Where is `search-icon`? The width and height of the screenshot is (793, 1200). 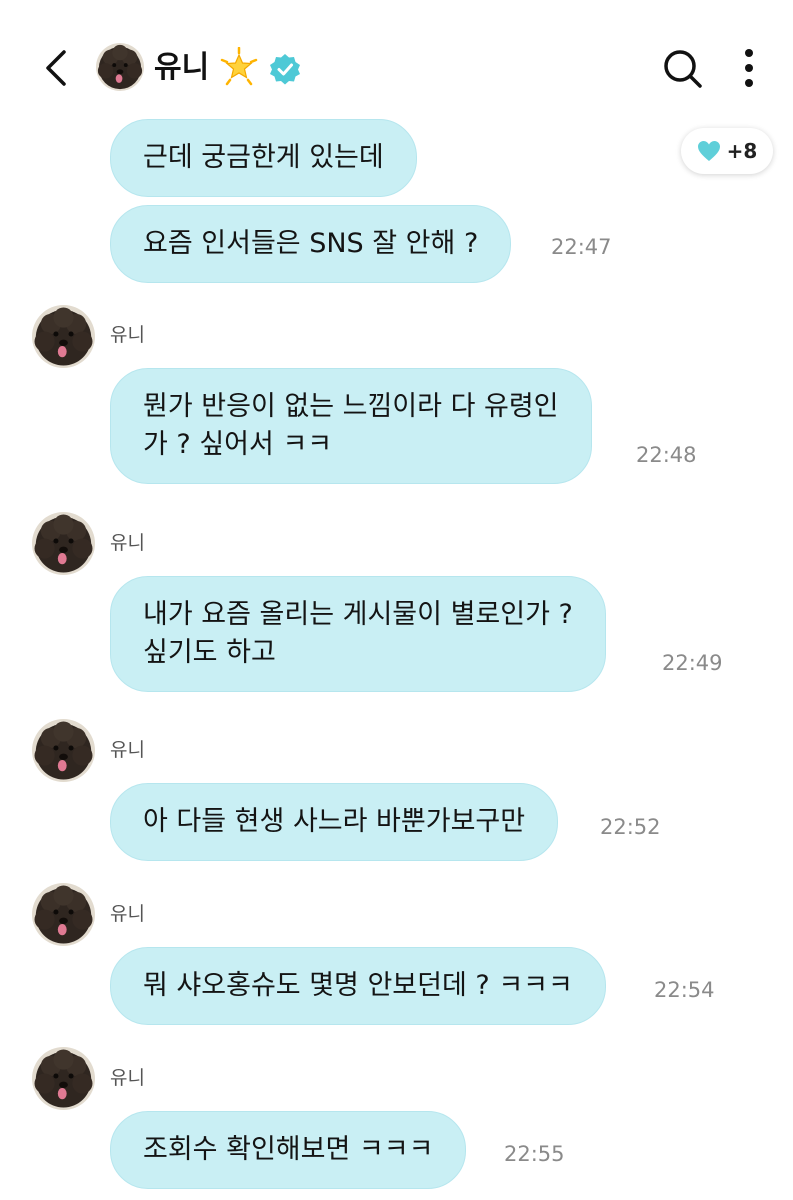 search-icon is located at coordinates (683, 69).